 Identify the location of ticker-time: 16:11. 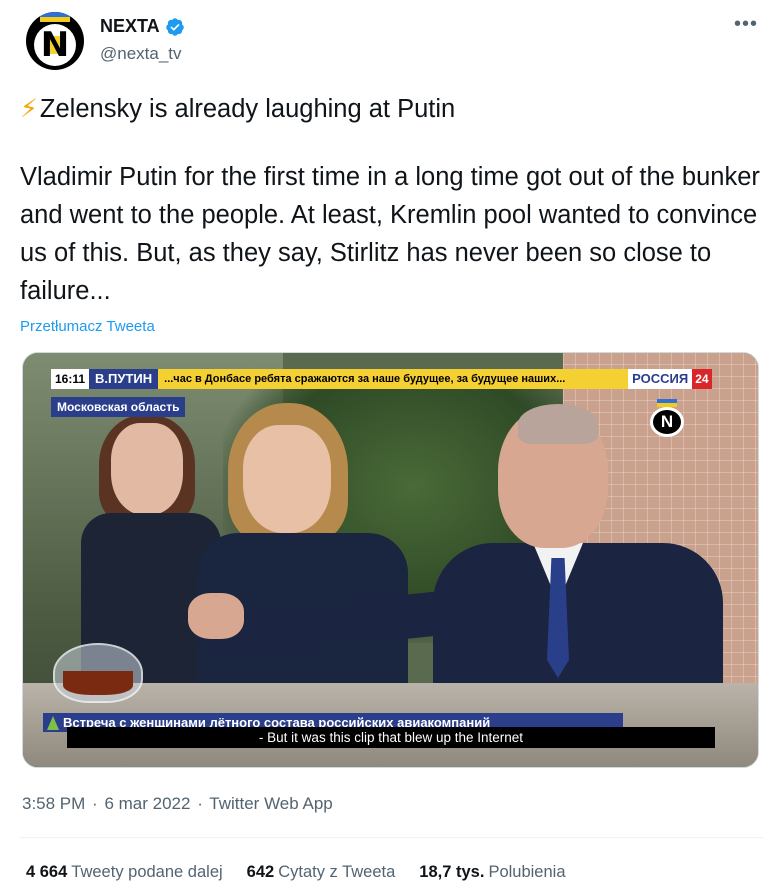
(70, 379).